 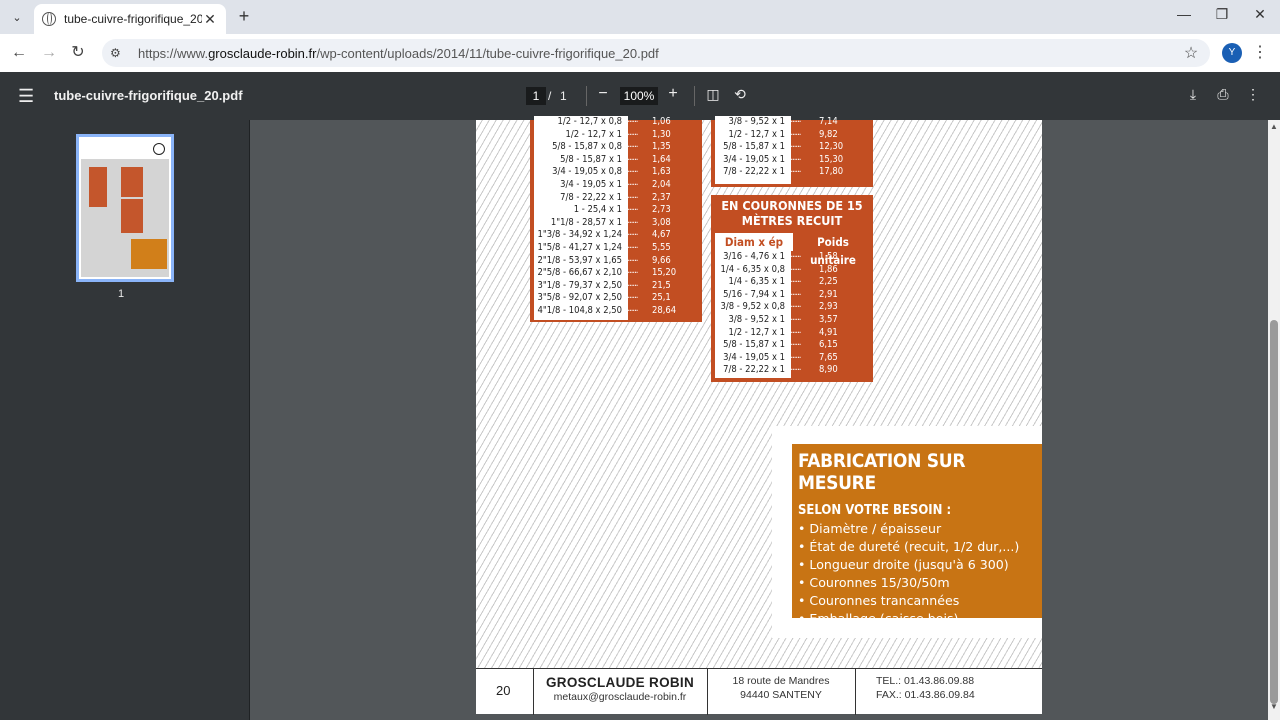 What do you see at coordinates (597, 210) in the screenshot?
I see `diameter-cell: 1 - 25,4 x 1` at bounding box center [597, 210].